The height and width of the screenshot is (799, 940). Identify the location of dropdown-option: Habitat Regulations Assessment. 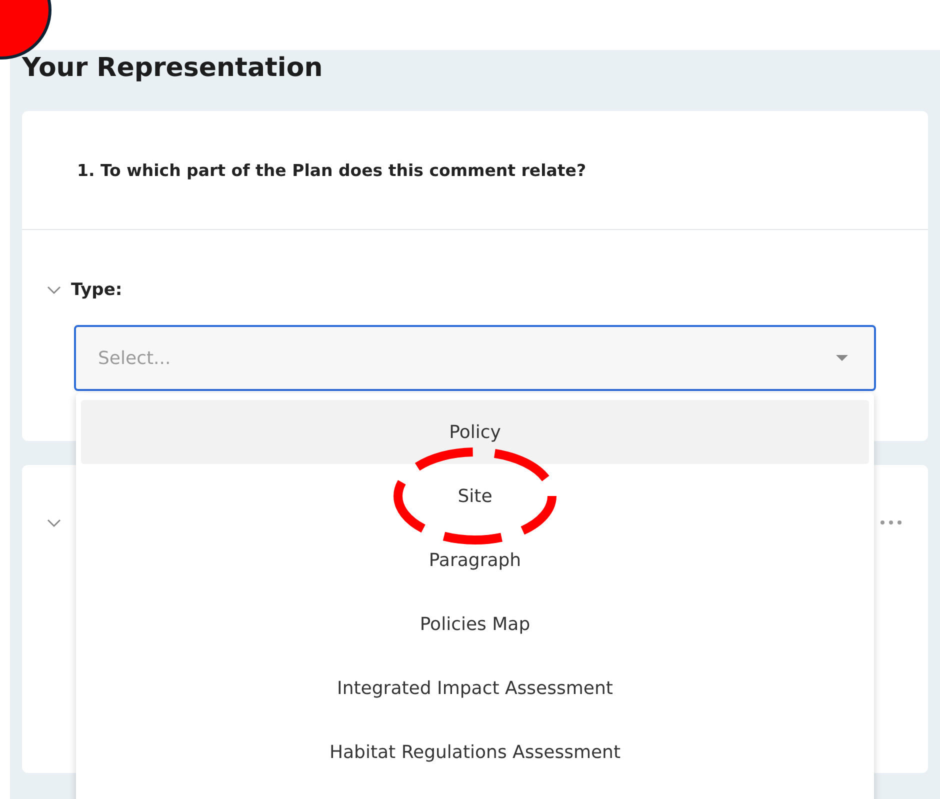
(475, 752).